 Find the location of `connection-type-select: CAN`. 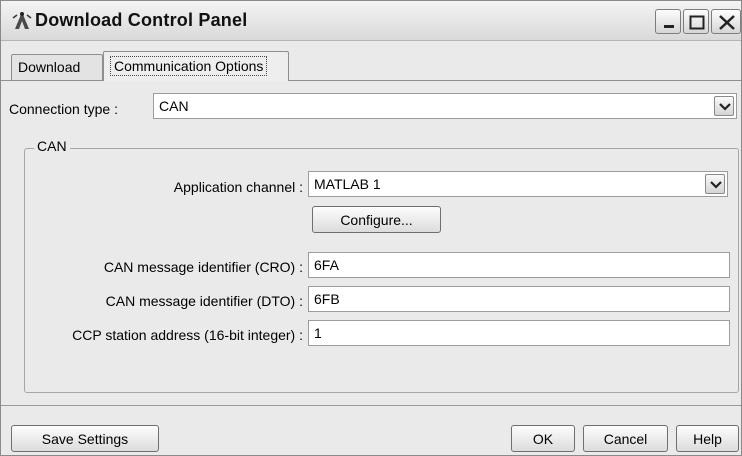

connection-type-select: CAN is located at coordinates (445, 106).